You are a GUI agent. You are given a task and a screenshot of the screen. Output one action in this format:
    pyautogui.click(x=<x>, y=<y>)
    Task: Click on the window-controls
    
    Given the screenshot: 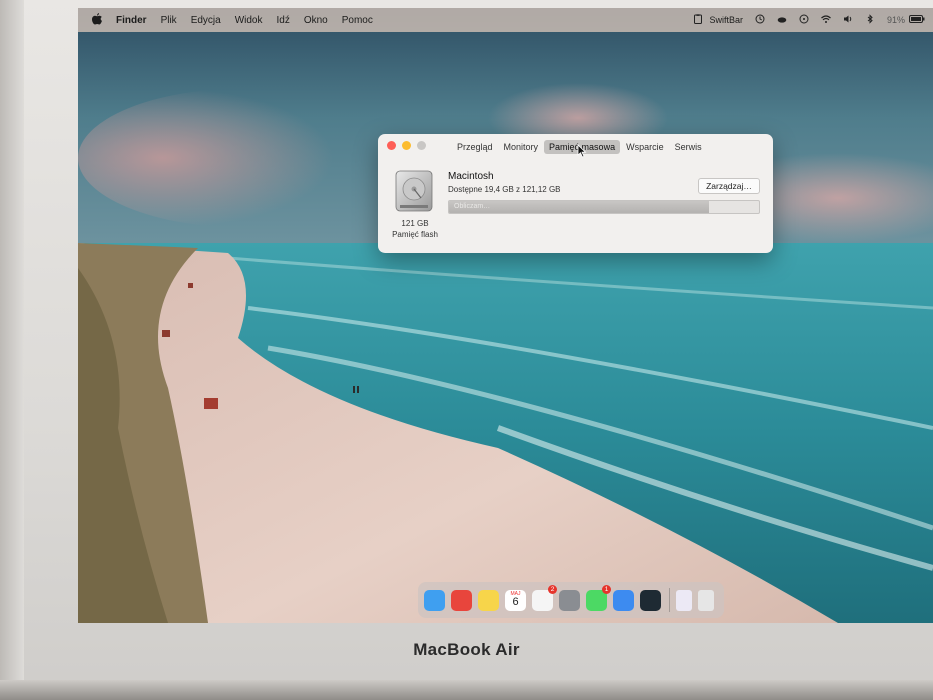 What is the action you would take?
    pyautogui.click(x=409, y=145)
    